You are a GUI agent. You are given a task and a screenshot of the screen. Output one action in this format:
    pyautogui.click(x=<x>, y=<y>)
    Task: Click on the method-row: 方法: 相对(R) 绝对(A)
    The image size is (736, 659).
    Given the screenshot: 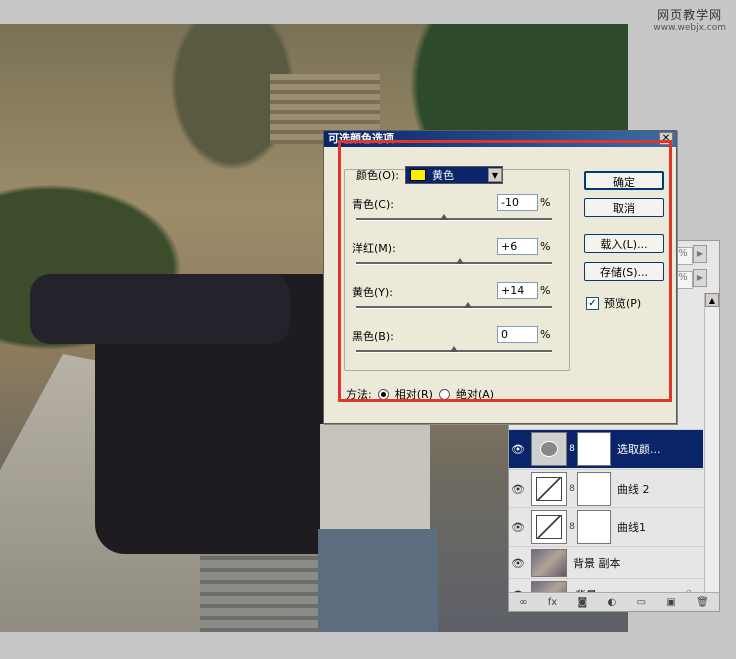 What is the action you would take?
    pyautogui.click(x=420, y=394)
    